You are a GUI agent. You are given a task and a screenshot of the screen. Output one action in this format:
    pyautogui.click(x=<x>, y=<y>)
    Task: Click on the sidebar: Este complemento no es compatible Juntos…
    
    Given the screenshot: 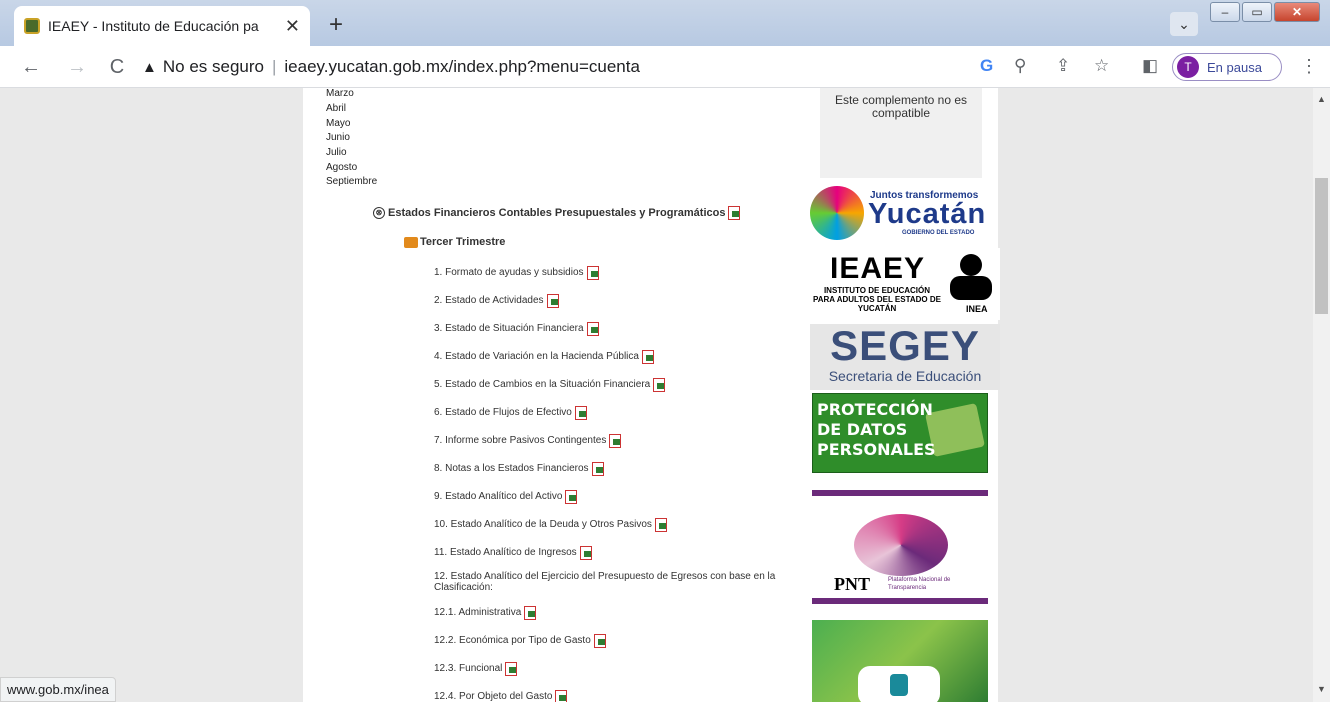 What is the action you would take?
    pyautogui.click(x=903, y=395)
    